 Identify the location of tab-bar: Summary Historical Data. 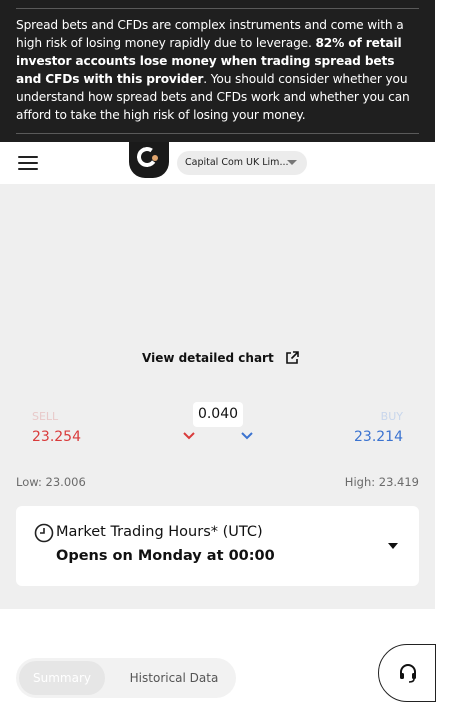
(126, 678).